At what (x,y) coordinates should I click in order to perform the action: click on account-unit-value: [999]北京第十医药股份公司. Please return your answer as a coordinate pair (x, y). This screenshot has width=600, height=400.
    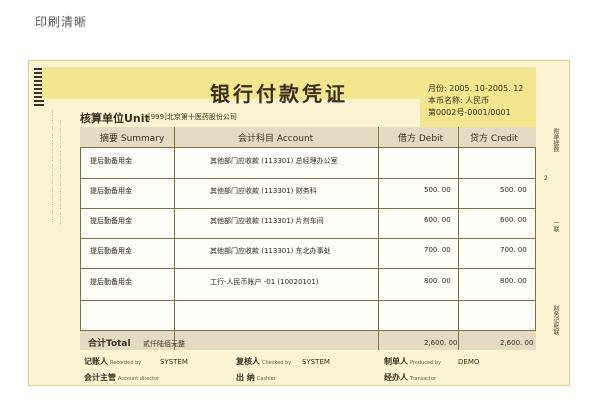
    Looking at the image, I should click on (192, 117).